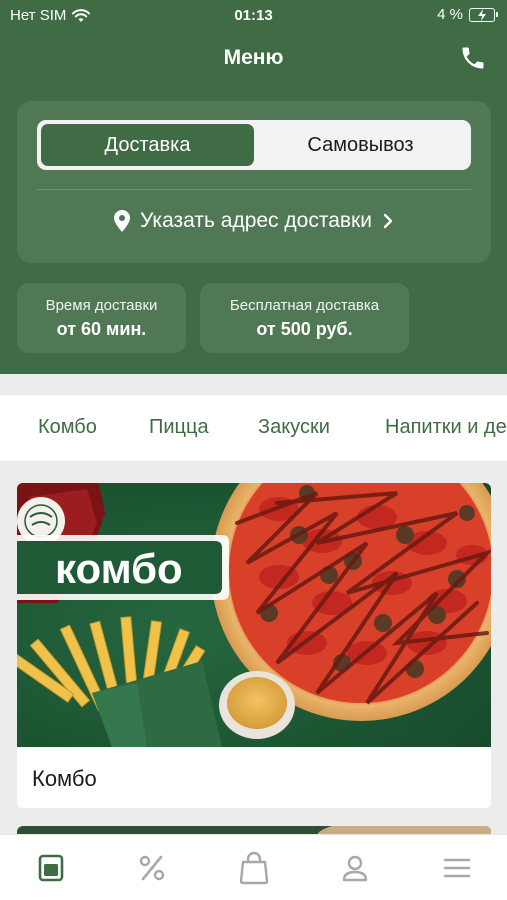 Image resolution: width=507 pixels, height=900 pixels. What do you see at coordinates (294, 427) in the screenshot?
I see `tab-snacks: Закуски` at bounding box center [294, 427].